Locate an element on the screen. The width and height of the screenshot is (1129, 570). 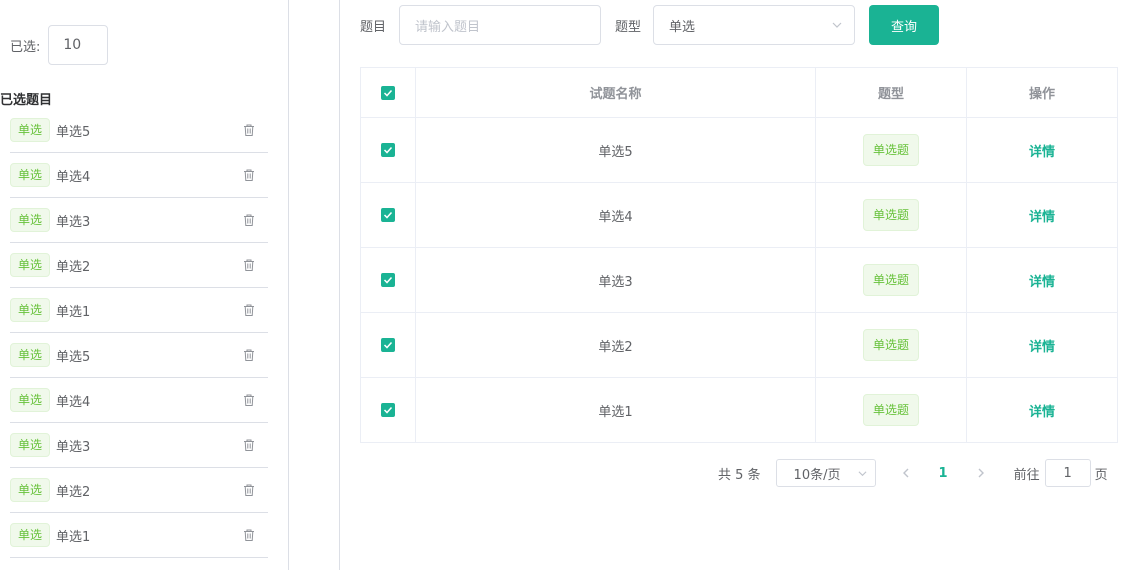
table-row: 单选1 单选题 详情 is located at coordinates (739, 410).